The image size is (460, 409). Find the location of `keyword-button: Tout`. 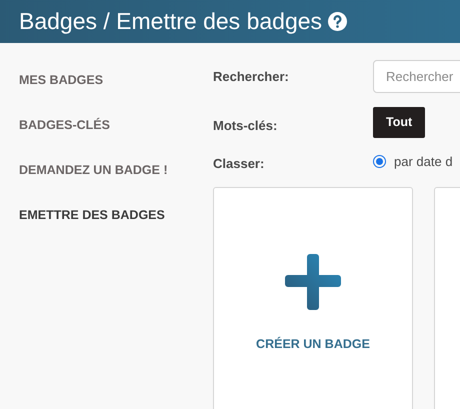

keyword-button: Tout is located at coordinates (399, 122).